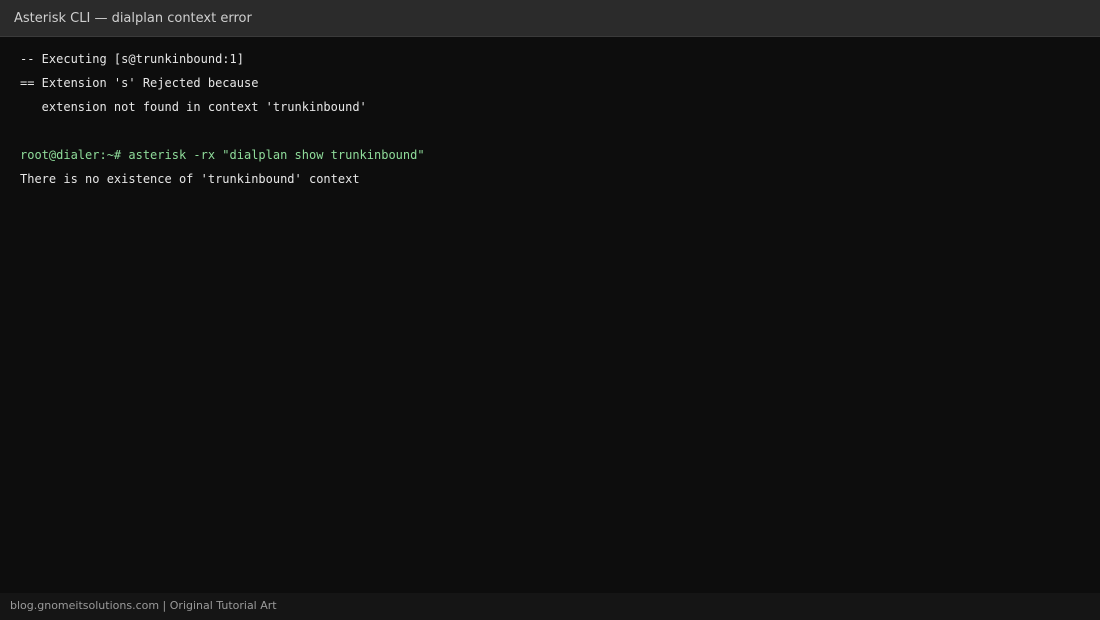 The image size is (1100, 620). I want to click on title-bar: Asterisk CLI — dialplan context error, so click(550, 18).